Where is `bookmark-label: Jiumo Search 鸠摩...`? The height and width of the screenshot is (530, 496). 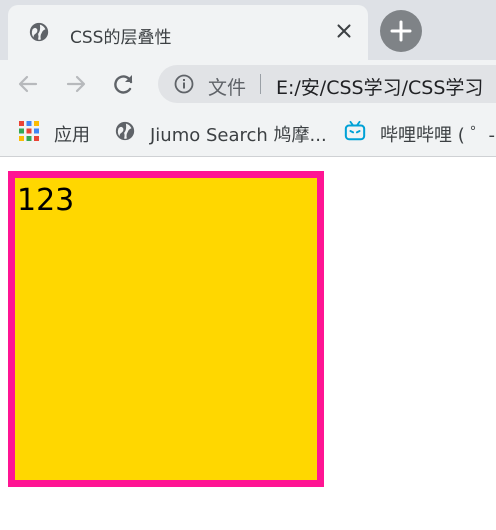
bookmark-label: Jiumo Search 鸠摩... is located at coordinates (238, 135).